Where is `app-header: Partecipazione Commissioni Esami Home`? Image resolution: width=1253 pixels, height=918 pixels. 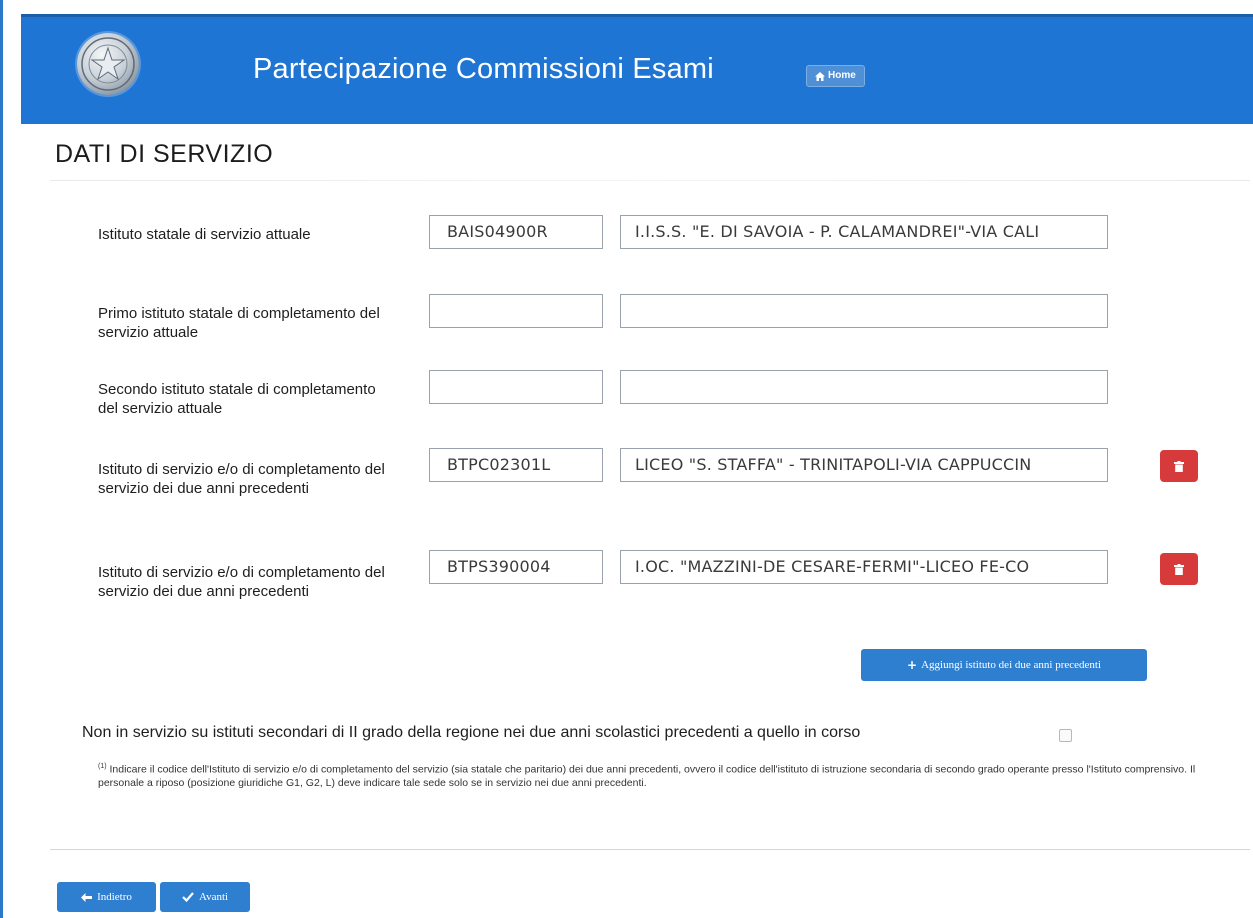 app-header: Partecipazione Commissioni Esami Home is located at coordinates (637, 69).